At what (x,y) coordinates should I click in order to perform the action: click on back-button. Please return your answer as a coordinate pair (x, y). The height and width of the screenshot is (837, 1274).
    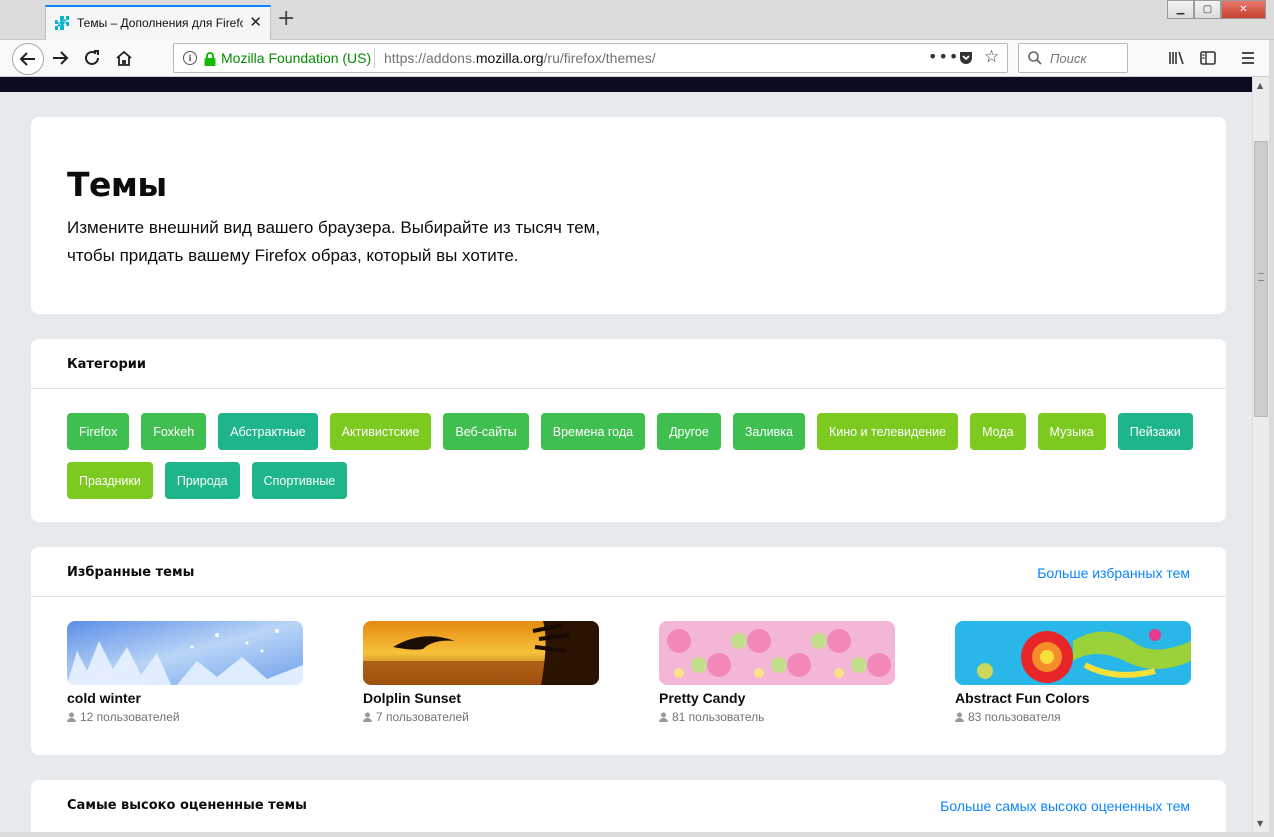
    Looking at the image, I should click on (28, 59).